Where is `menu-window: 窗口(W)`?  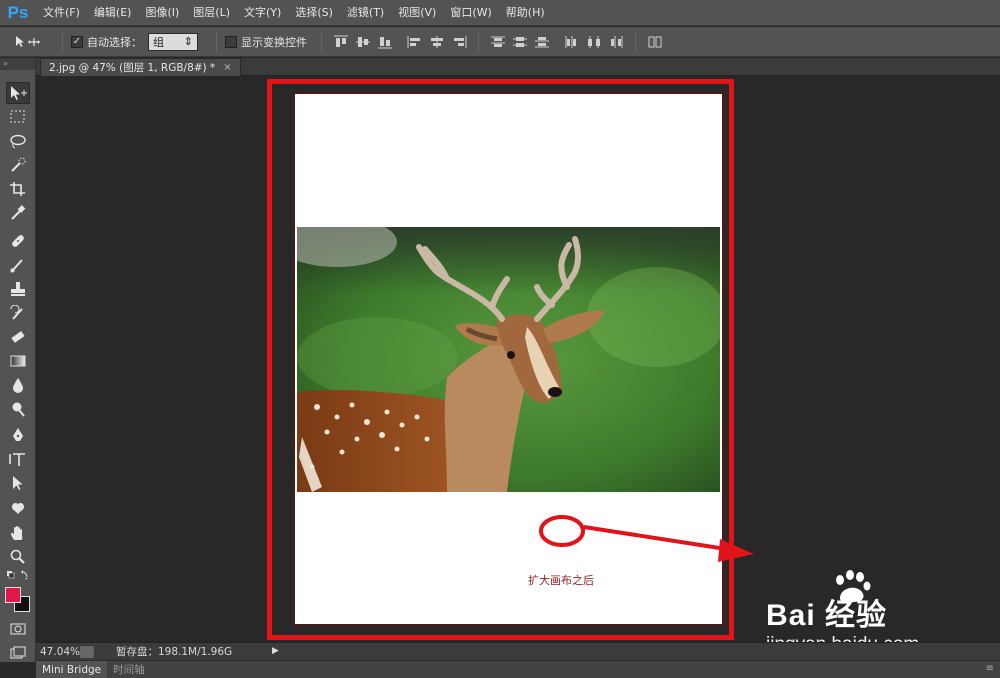 menu-window: 窗口(W) is located at coordinates (470, 13).